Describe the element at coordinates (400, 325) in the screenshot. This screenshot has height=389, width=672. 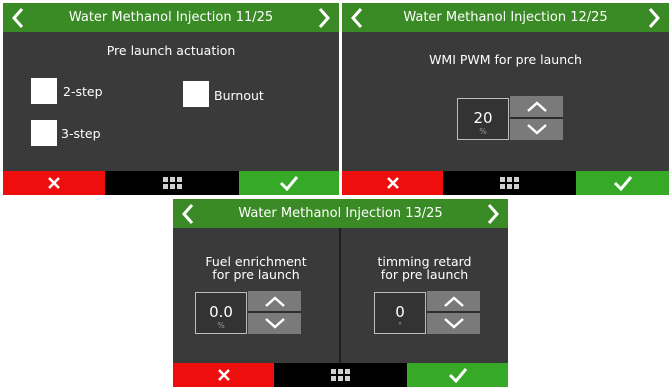
I see `timing-retard-unit: °` at that location.